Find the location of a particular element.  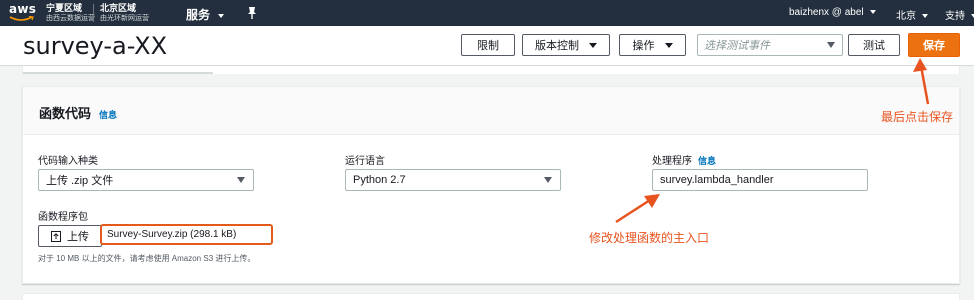

region-beijing: 北京区域 由光环新网运营 is located at coordinates (124, 13).